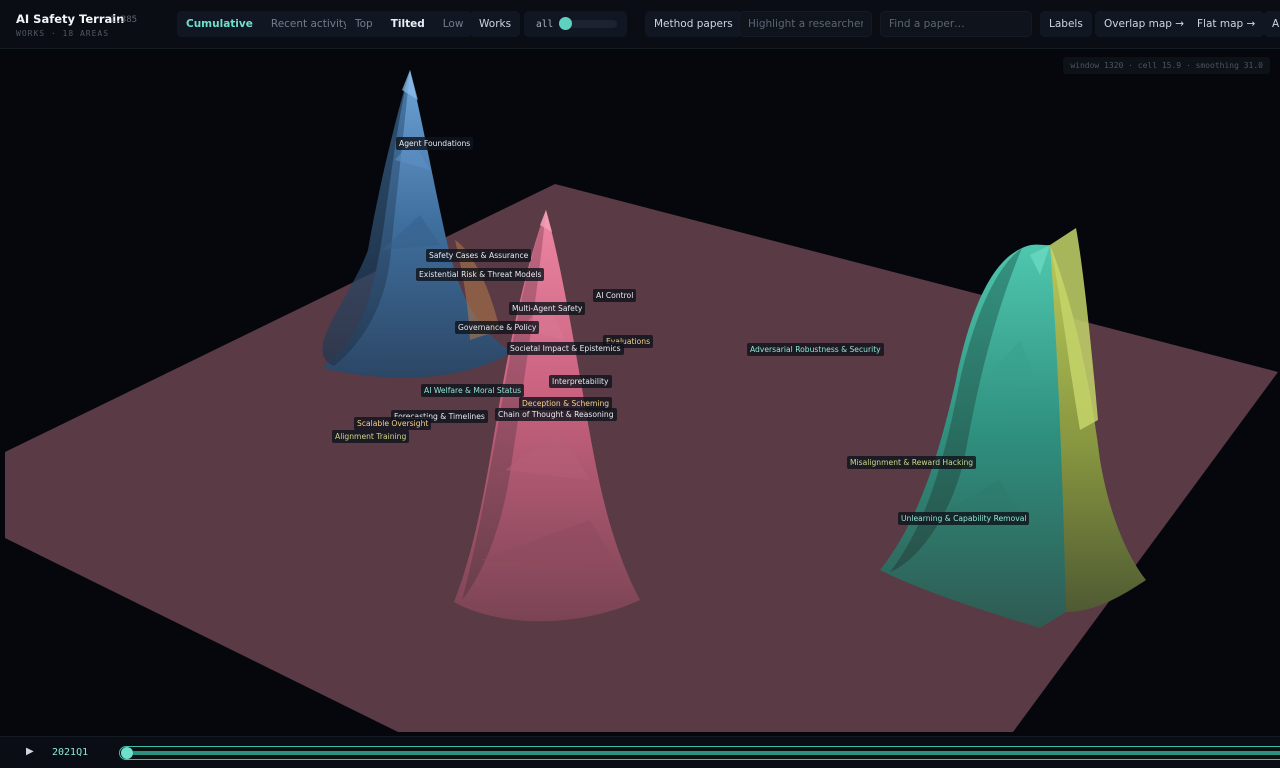 The height and width of the screenshot is (768, 1280). Describe the element at coordinates (545, 24) in the screenshot. I see `slider-label: all` at that location.